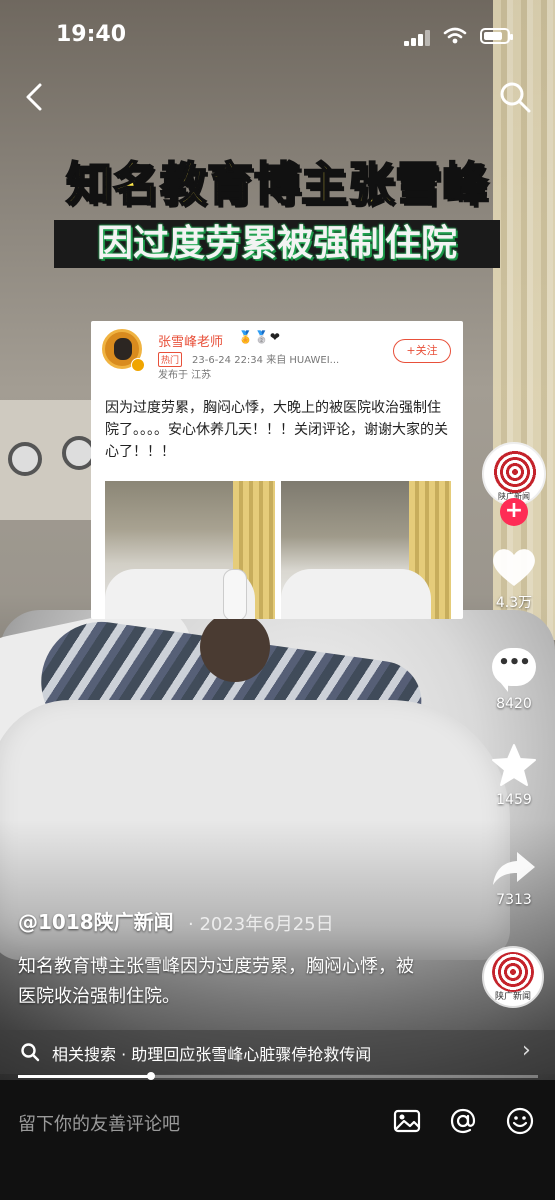  What do you see at coordinates (514, 567) in the screenshot?
I see `heart-icon` at bounding box center [514, 567].